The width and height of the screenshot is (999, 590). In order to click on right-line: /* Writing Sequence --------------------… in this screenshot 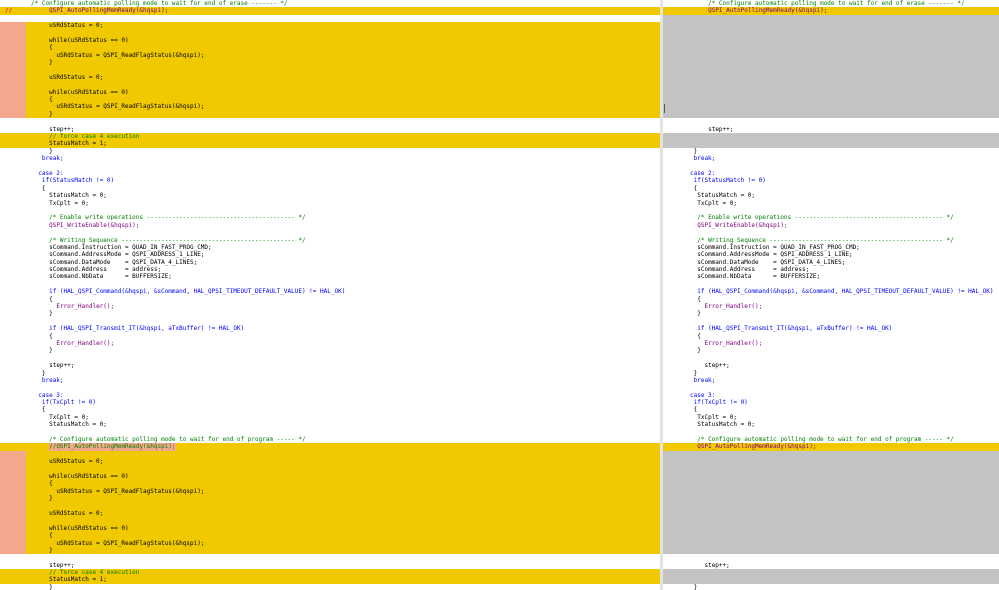, I will do `click(831, 240)`.